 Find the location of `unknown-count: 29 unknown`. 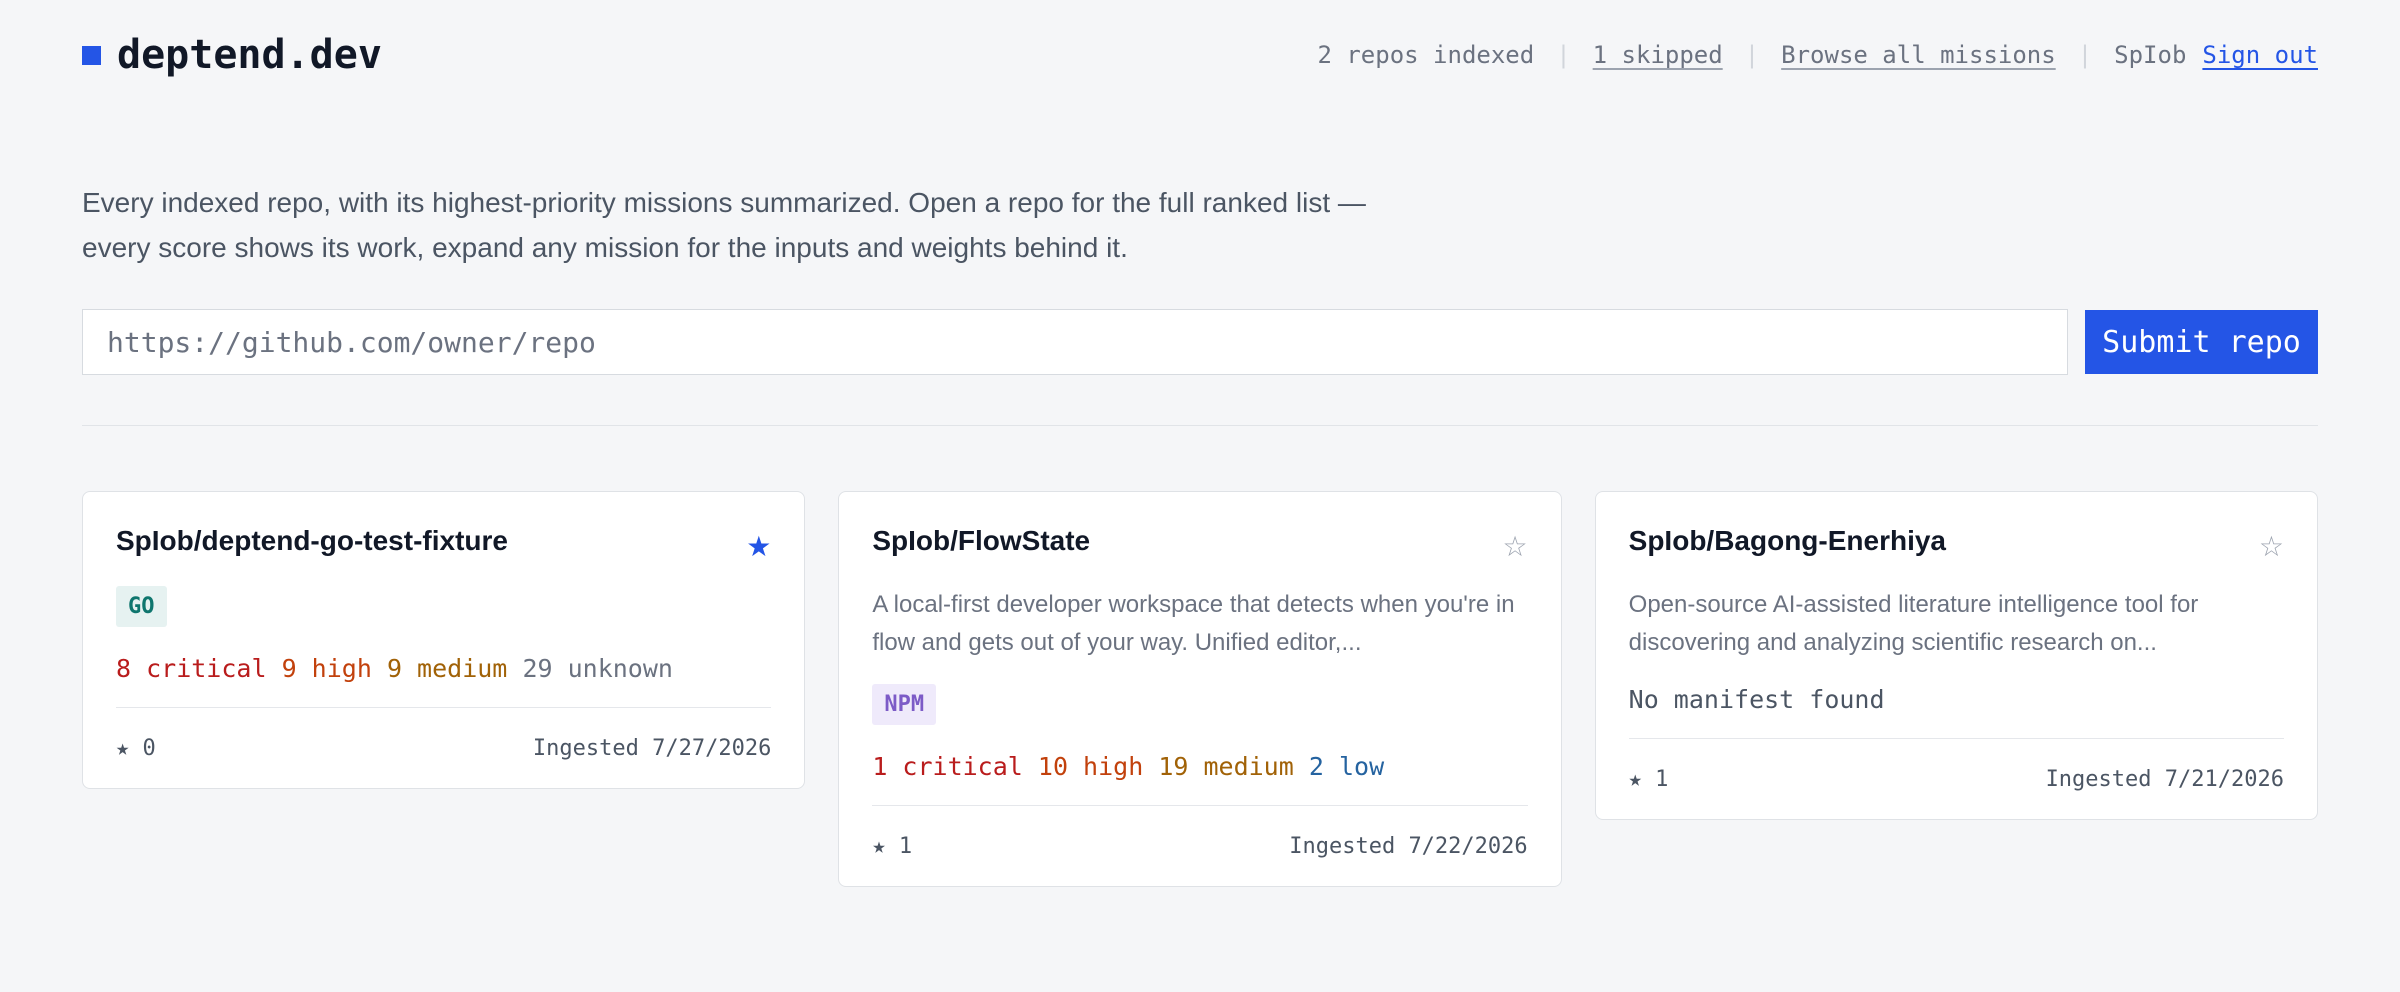

unknown-count: 29 unknown is located at coordinates (597, 668).